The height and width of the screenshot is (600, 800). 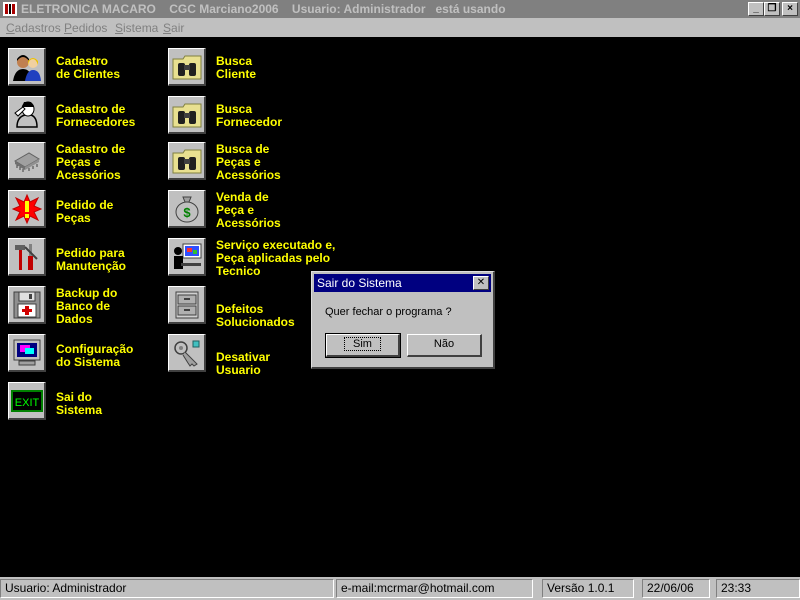 What do you see at coordinates (236, 67) in the screenshot?
I see `busca-cliente-label: Busca Cliente` at bounding box center [236, 67].